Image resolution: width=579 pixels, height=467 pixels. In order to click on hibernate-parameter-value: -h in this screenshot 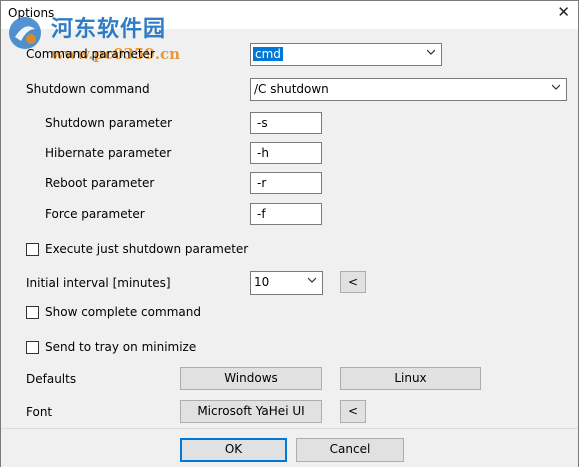, I will do `click(263, 153)`.